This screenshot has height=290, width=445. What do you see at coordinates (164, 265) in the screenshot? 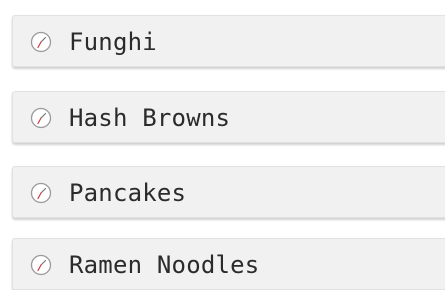
I see `recipe-label: Ramen Noodles` at bounding box center [164, 265].